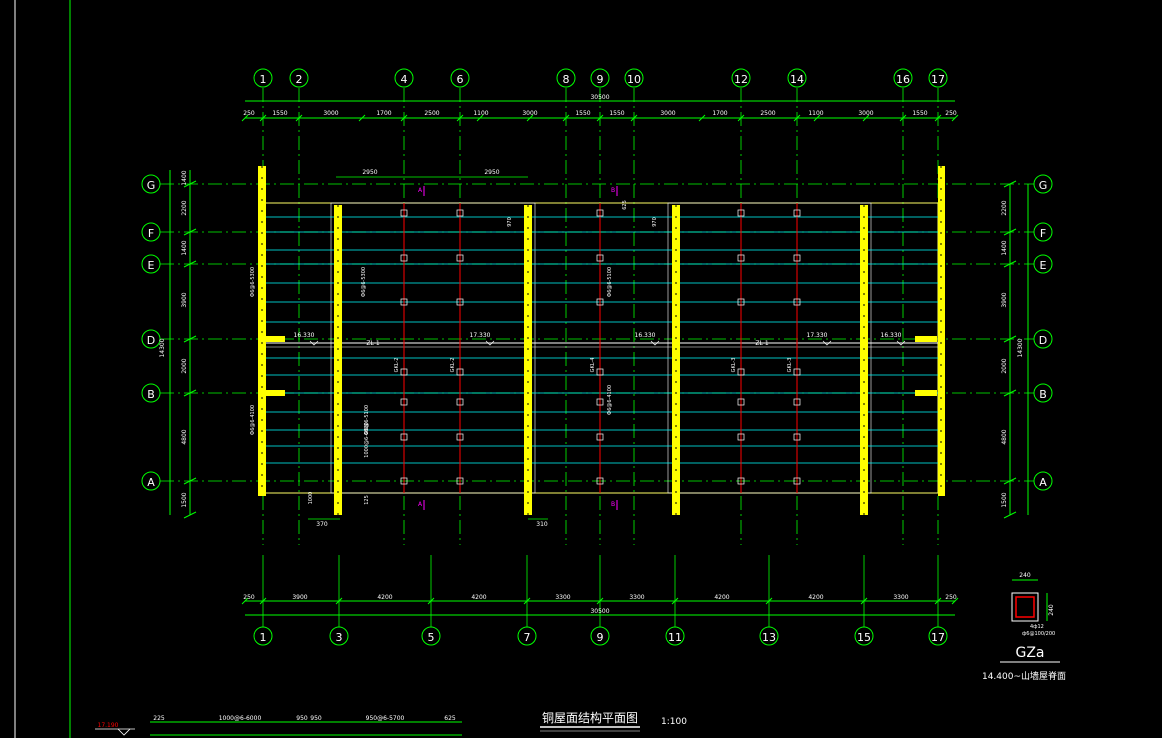  Describe the element at coordinates (1043, 394) in the screenshot. I see `axis-label-right: B` at that location.